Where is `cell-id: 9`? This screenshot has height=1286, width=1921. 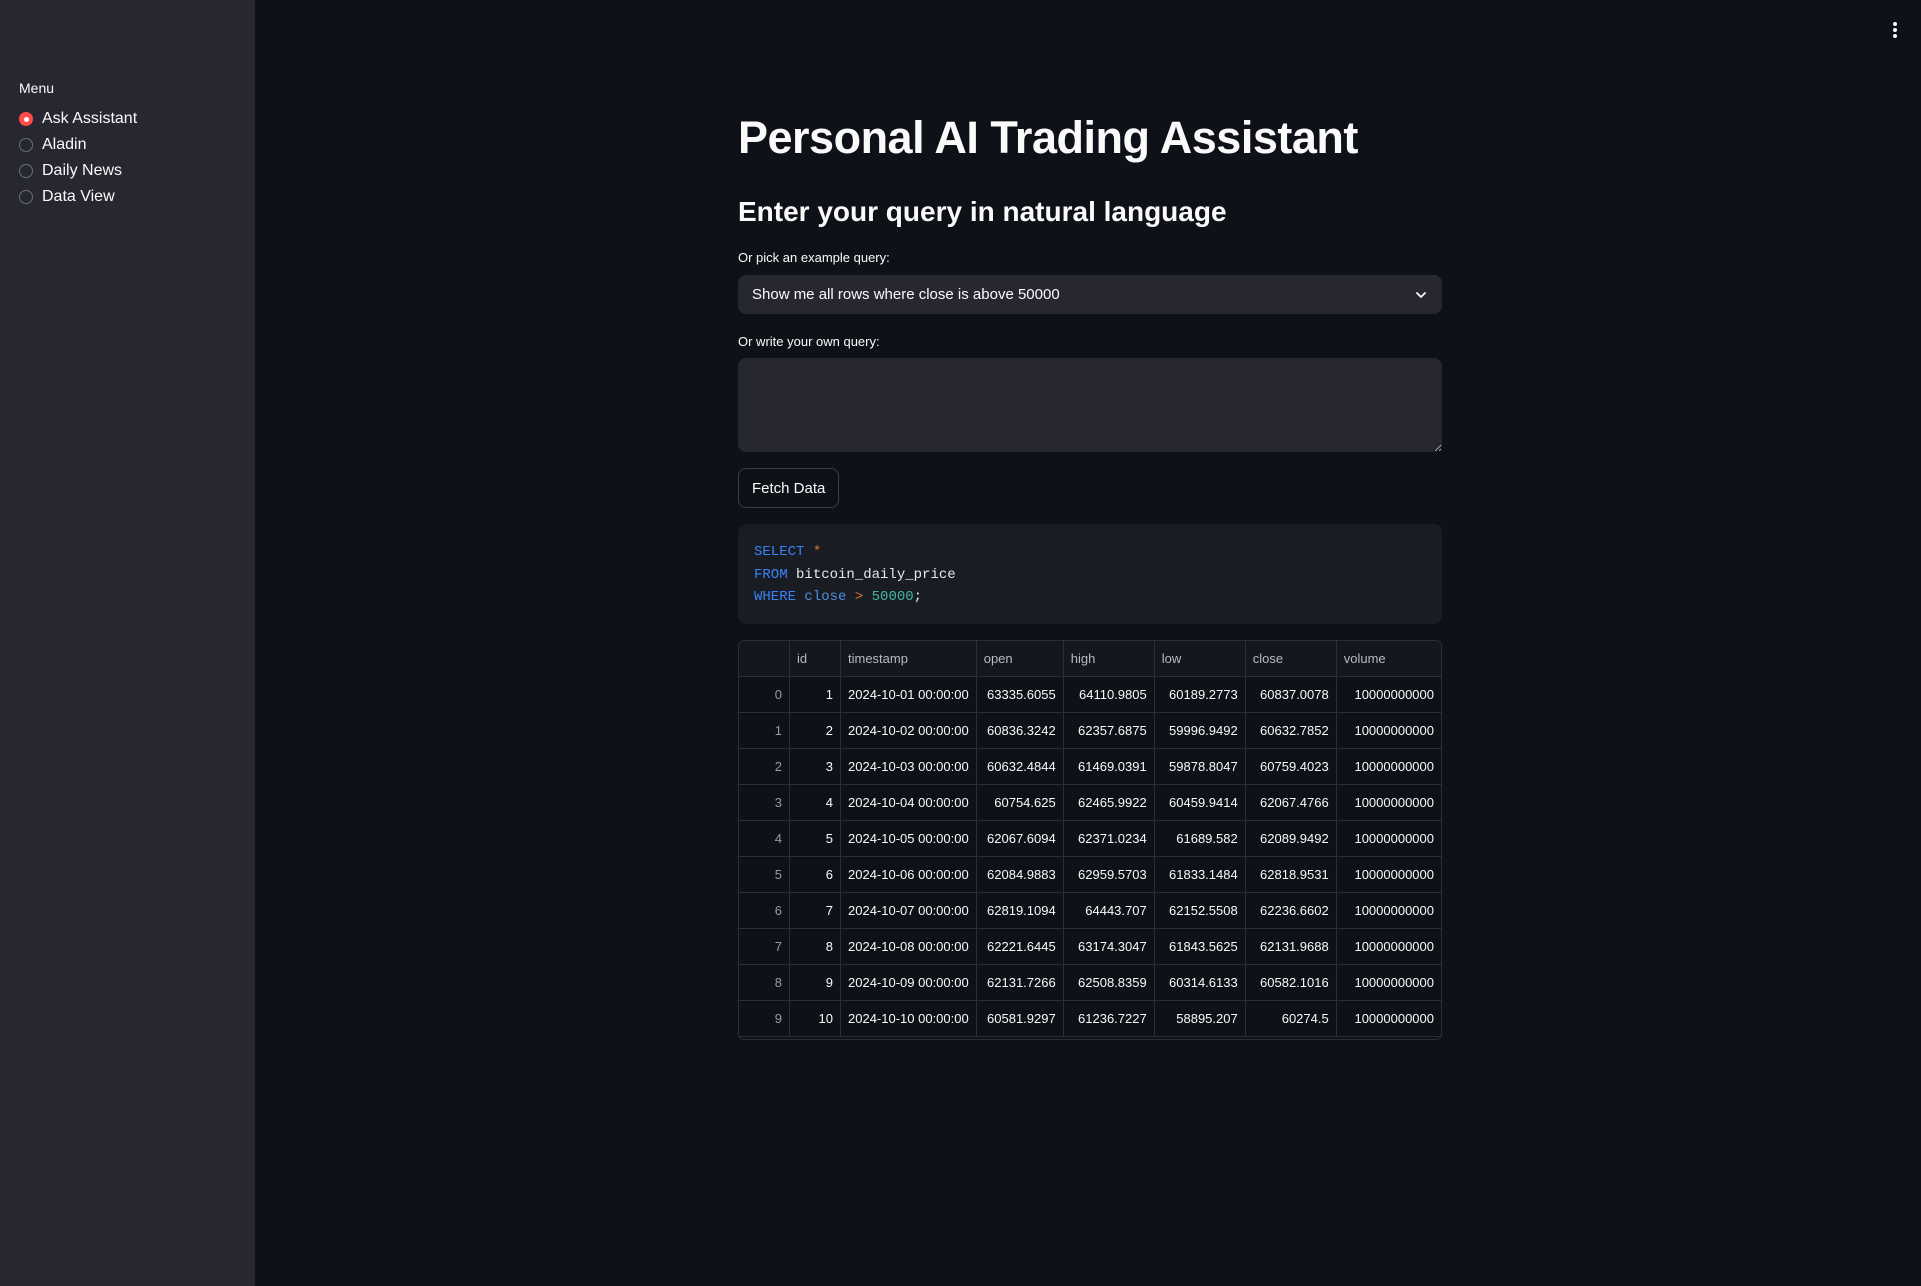 cell-id: 9 is located at coordinates (815, 982).